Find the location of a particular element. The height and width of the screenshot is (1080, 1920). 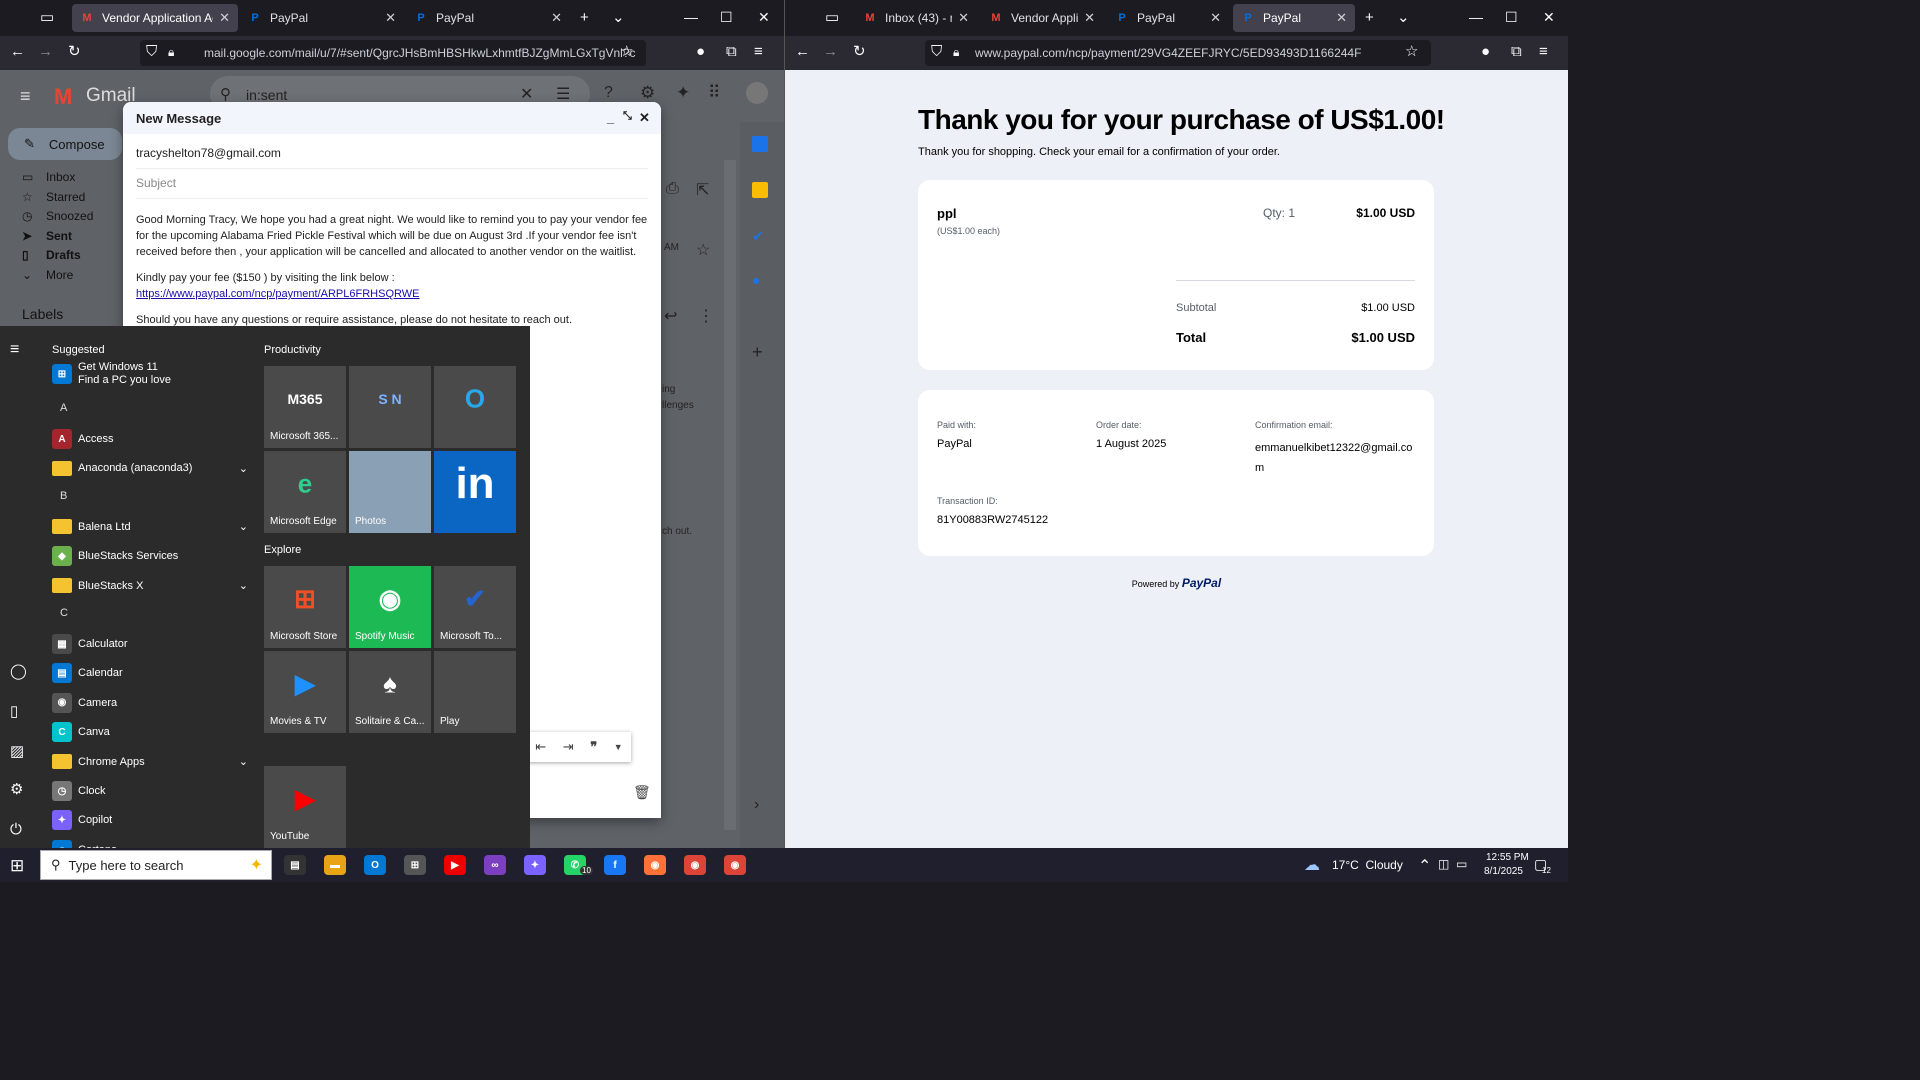

reload-icon: ↻ is located at coordinates (859, 52).